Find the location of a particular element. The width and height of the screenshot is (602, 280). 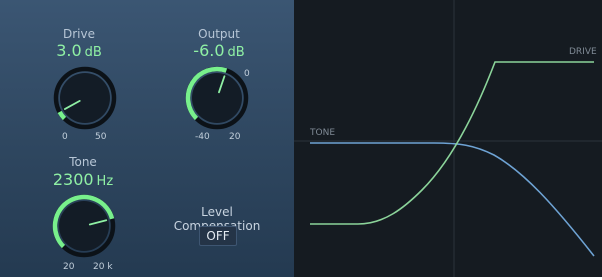

tone-knob is located at coordinates (84, 226).